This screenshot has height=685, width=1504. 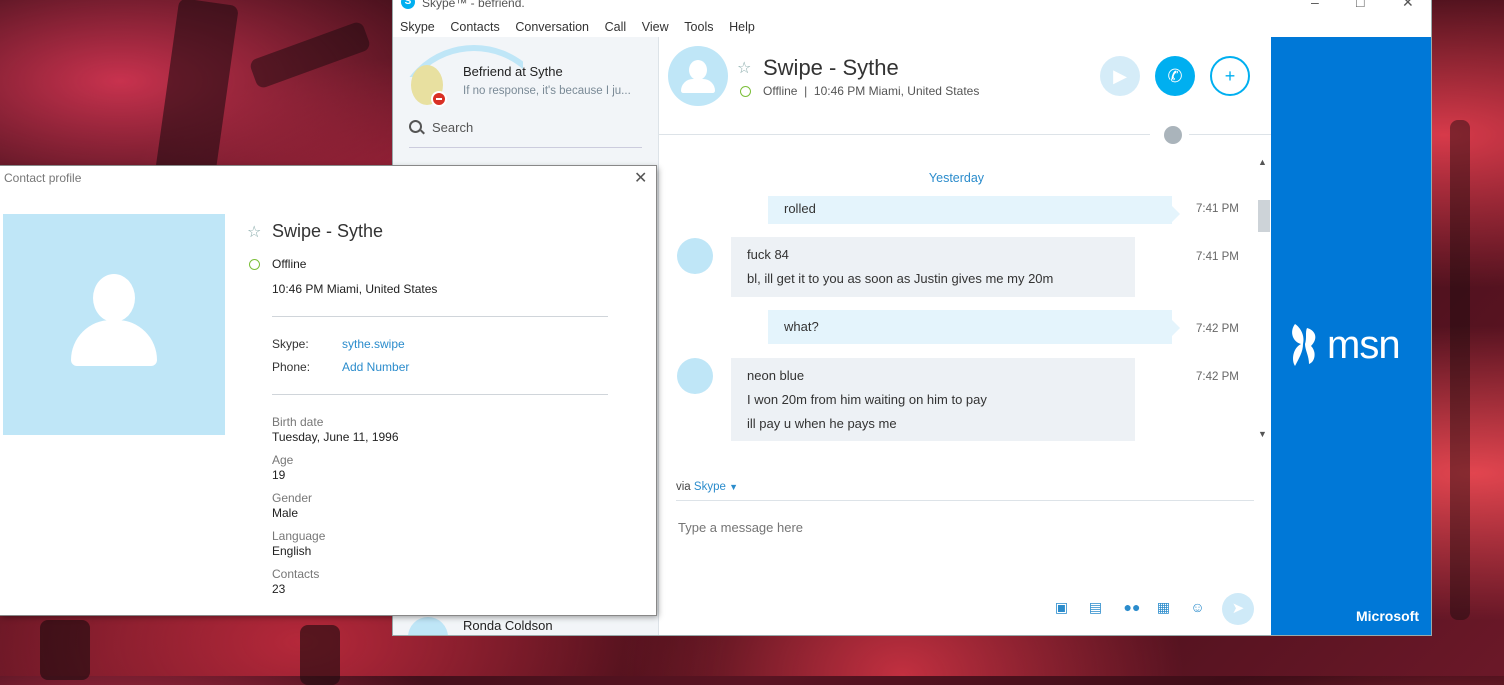 What do you see at coordinates (408, 4) in the screenshot?
I see `skype-logo-icon: S` at bounding box center [408, 4].